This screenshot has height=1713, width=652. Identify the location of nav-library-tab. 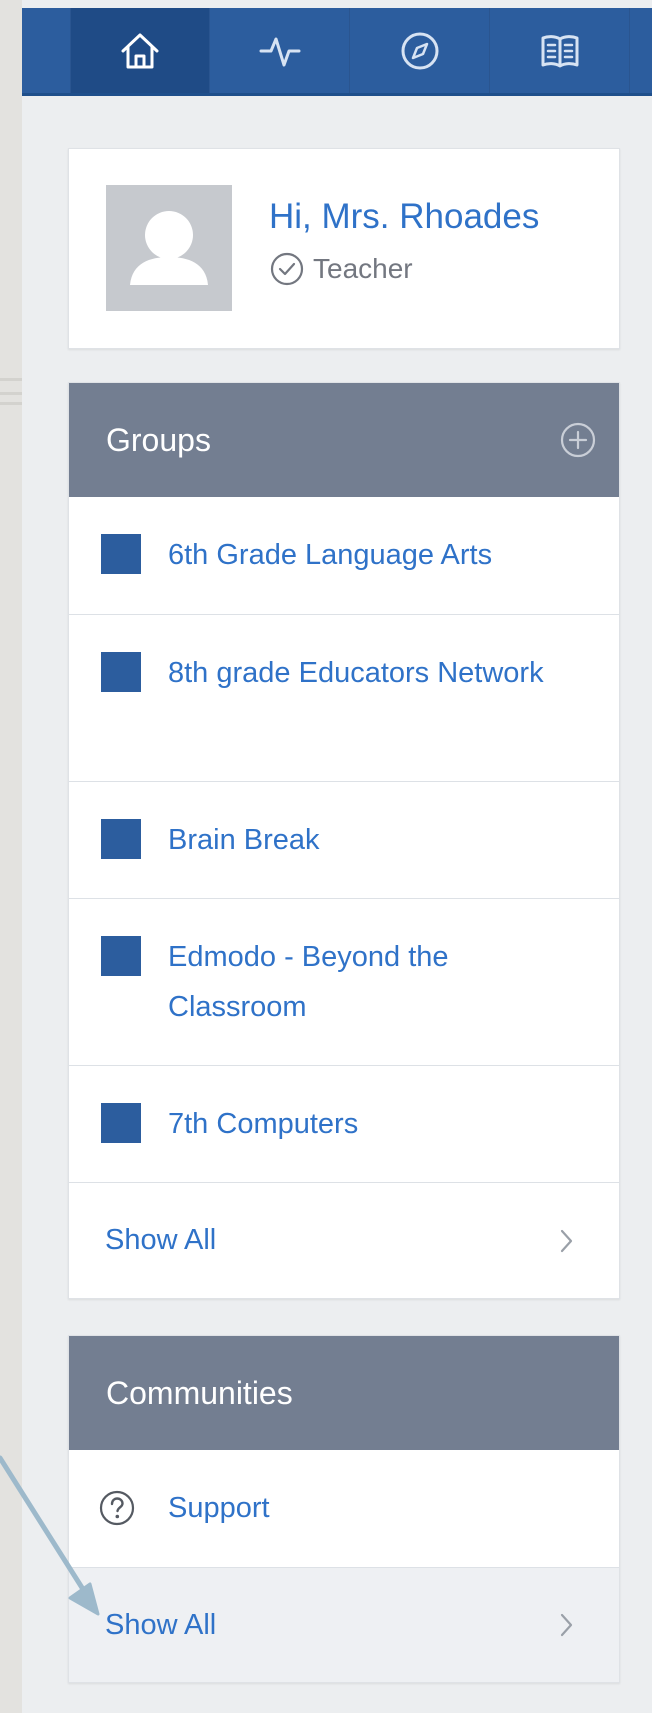
(560, 50).